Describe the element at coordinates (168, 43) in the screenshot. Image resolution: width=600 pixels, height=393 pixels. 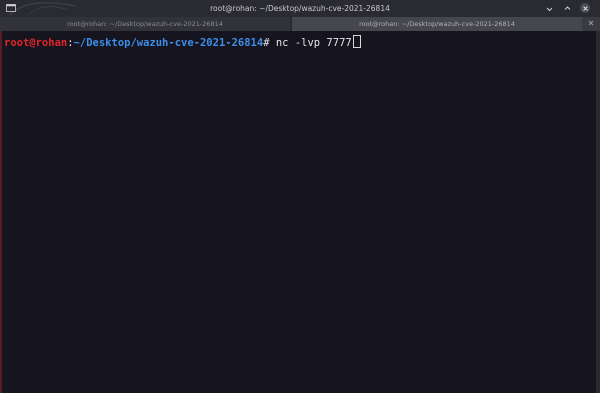
I see `prompt-path: ~/Desktop/wazuh-cve-2021-26814` at that location.